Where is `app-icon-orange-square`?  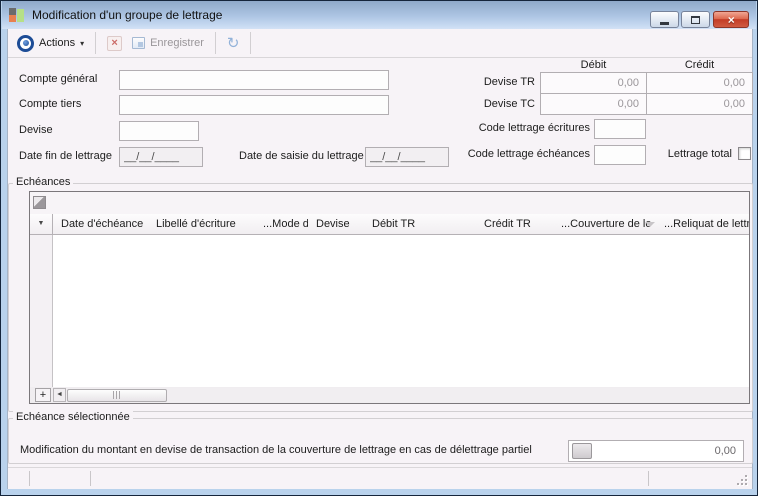
app-icon-orange-square is located at coordinates (12, 18).